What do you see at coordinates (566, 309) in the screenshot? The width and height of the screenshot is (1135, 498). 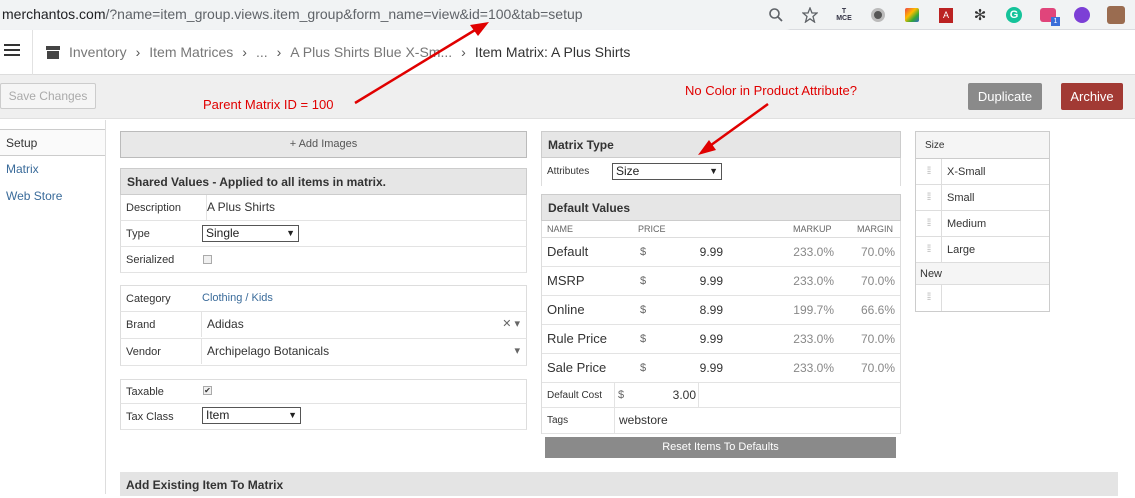 I see `row-name: Online` at bounding box center [566, 309].